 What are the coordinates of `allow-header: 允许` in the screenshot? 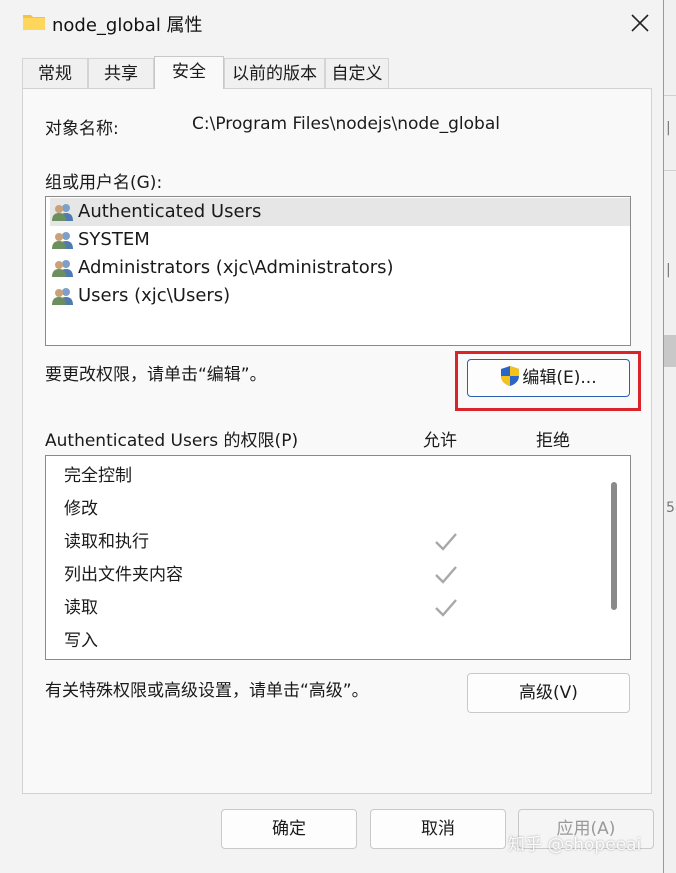 It's located at (440, 441).